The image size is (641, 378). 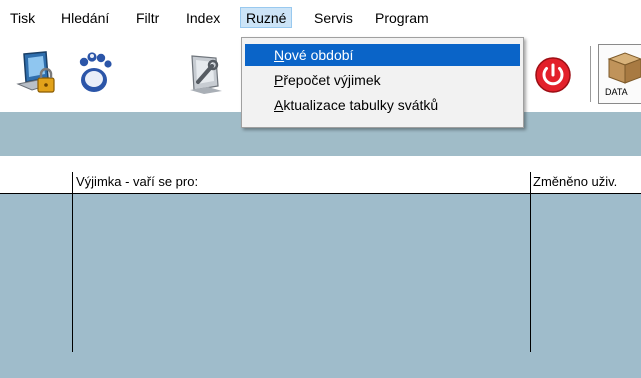 What do you see at coordinates (147, 18) in the screenshot?
I see `menu-filtr: Filtr` at bounding box center [147, 18].